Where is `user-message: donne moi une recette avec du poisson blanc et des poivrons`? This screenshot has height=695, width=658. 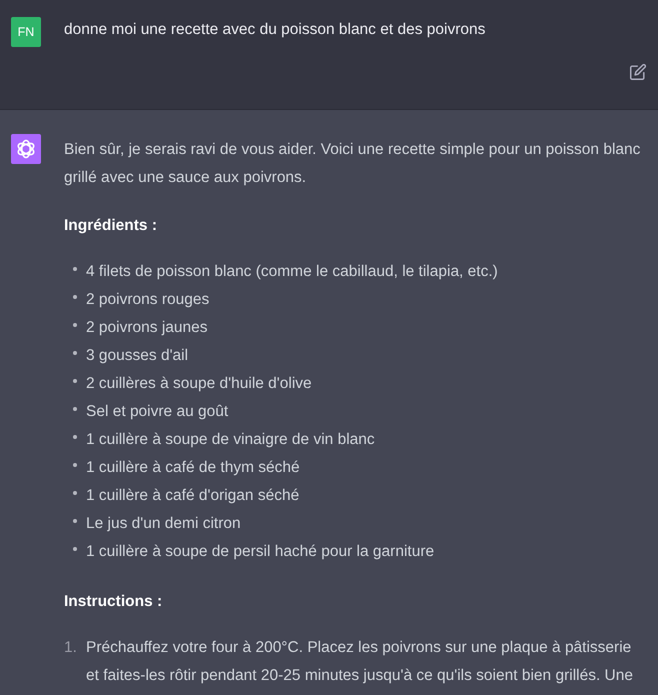
user-message: donne moi une recette avec du poisson blanc et des poivrons is located at coordinates (275, 30).